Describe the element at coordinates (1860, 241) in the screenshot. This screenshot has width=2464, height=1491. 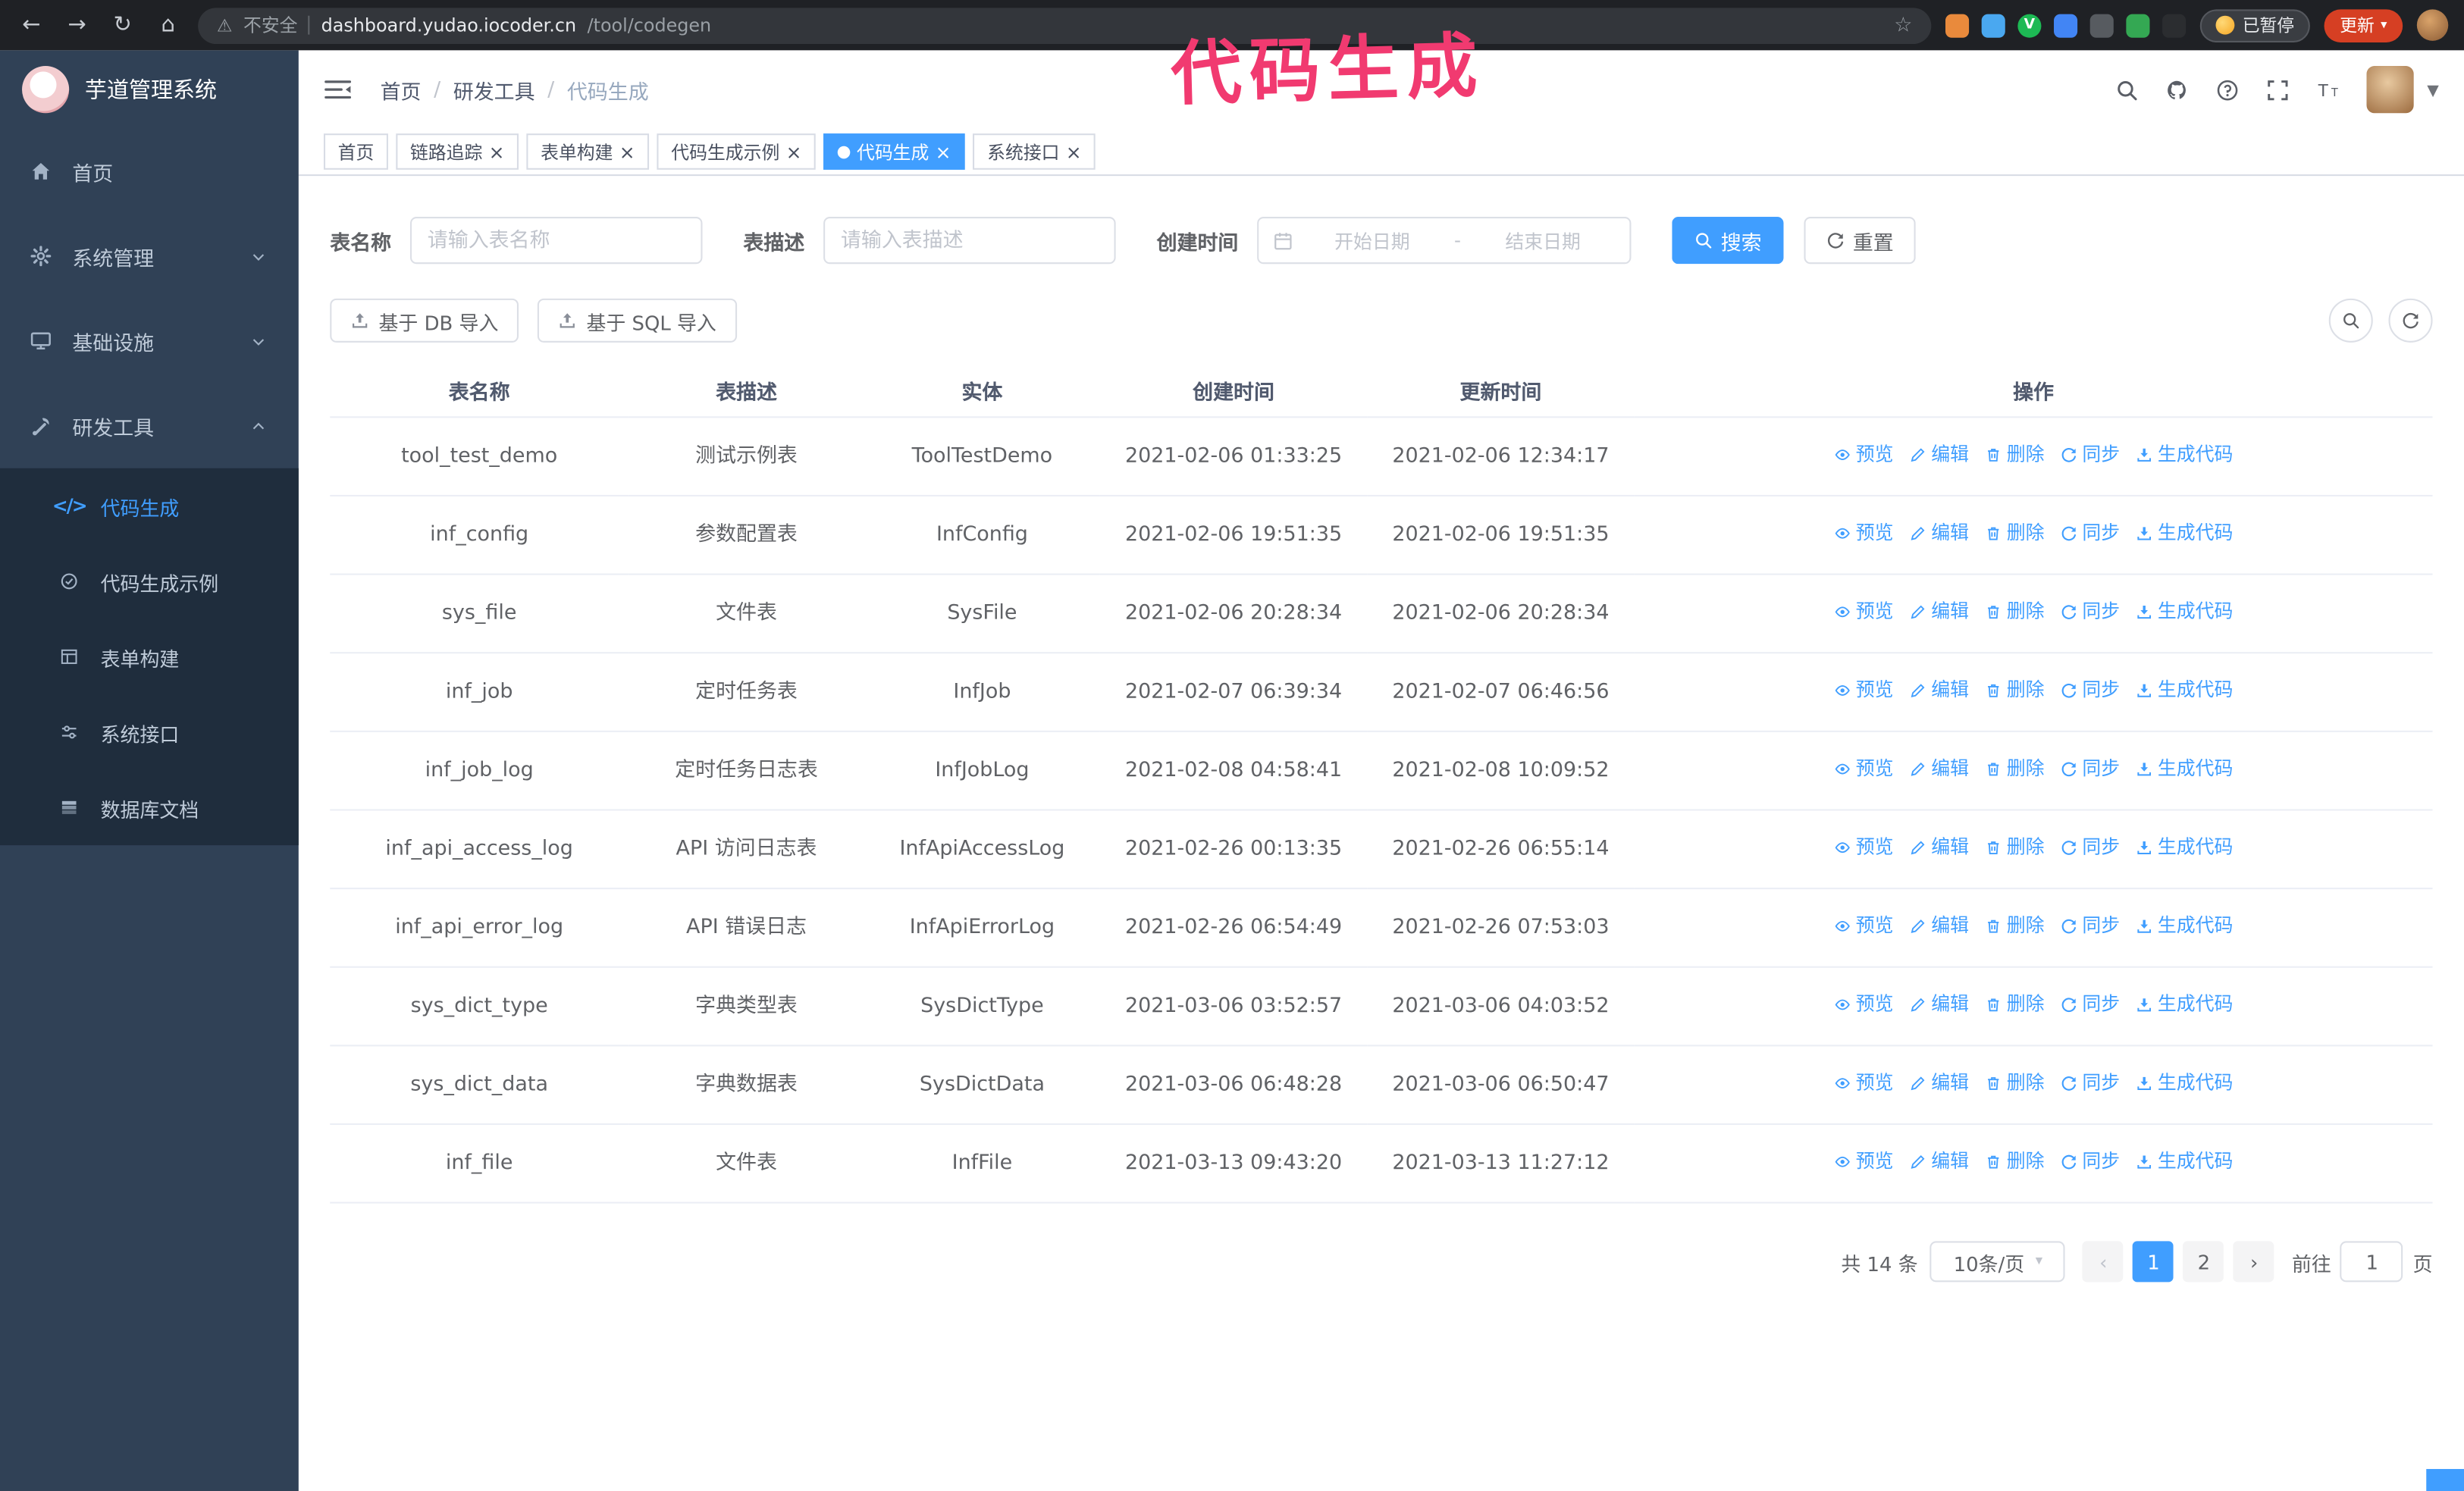
I see `reset-button: 重置` at that location.